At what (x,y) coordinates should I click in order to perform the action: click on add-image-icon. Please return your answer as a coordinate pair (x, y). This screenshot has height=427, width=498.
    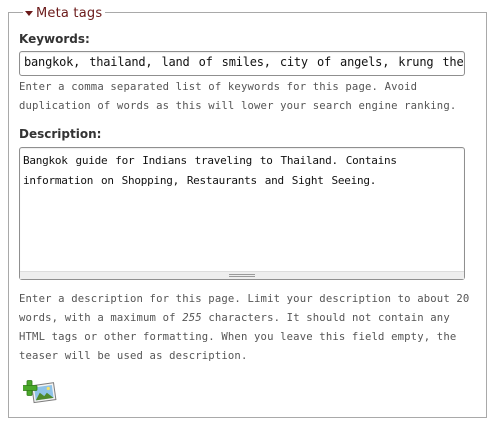
    Looking at the image, I should click on (40, 392).